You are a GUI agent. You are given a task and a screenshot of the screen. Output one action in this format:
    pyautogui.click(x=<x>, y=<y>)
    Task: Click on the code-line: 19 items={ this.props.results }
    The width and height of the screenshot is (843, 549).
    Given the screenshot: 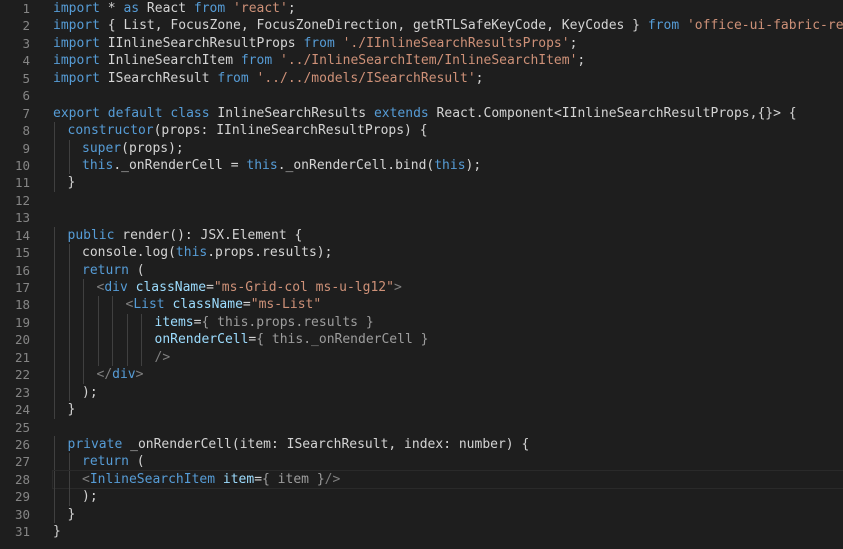 What is the action you would take?
    pyautogui.click(x=421, y=322)
    